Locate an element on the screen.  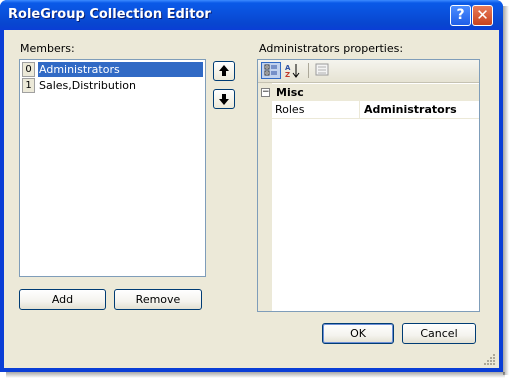
property-pages-icon is located at coordinates (322, 69).